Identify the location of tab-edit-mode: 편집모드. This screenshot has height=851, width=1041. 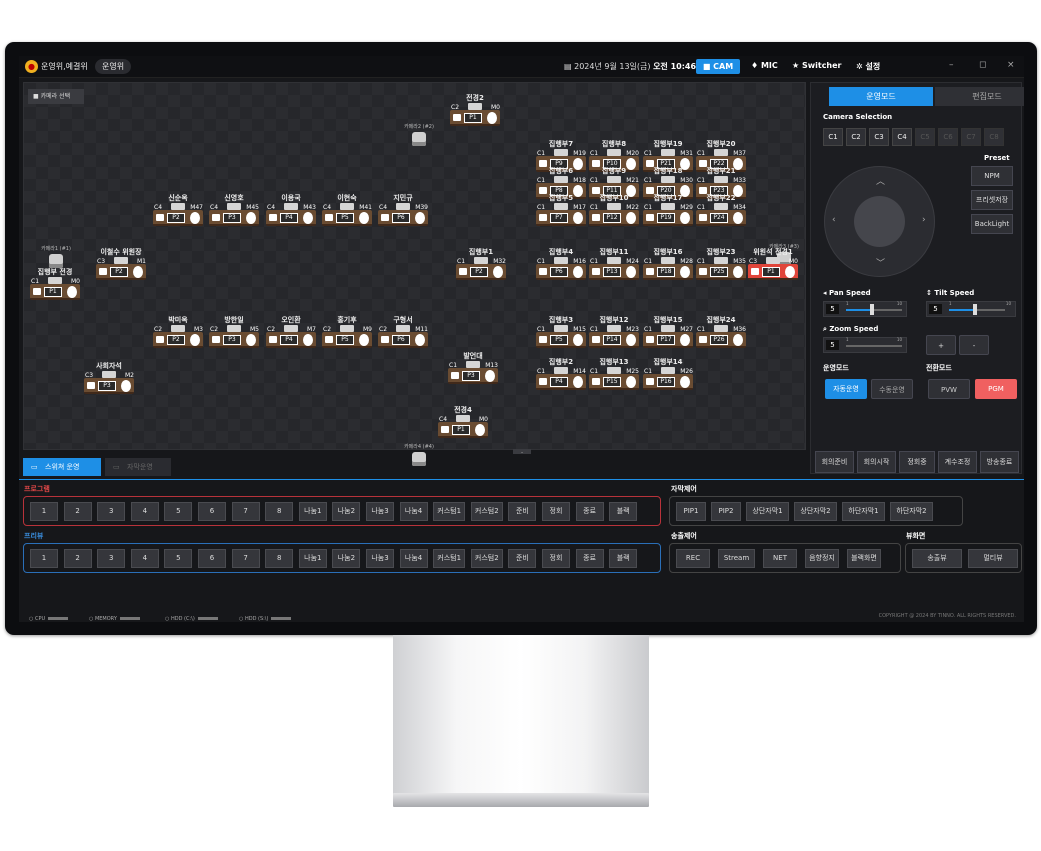
(979, 96).